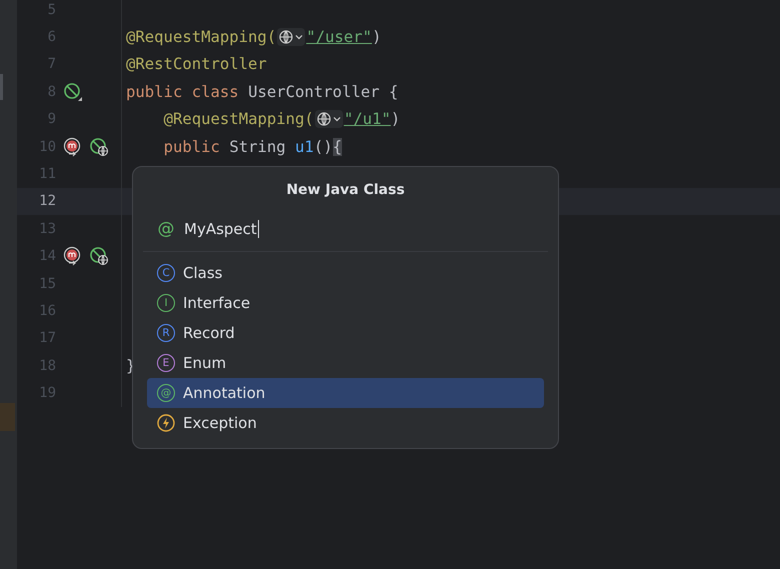 This screenshot has width=780, height=569. I want to click on brace-text: {, so click(337, 147).